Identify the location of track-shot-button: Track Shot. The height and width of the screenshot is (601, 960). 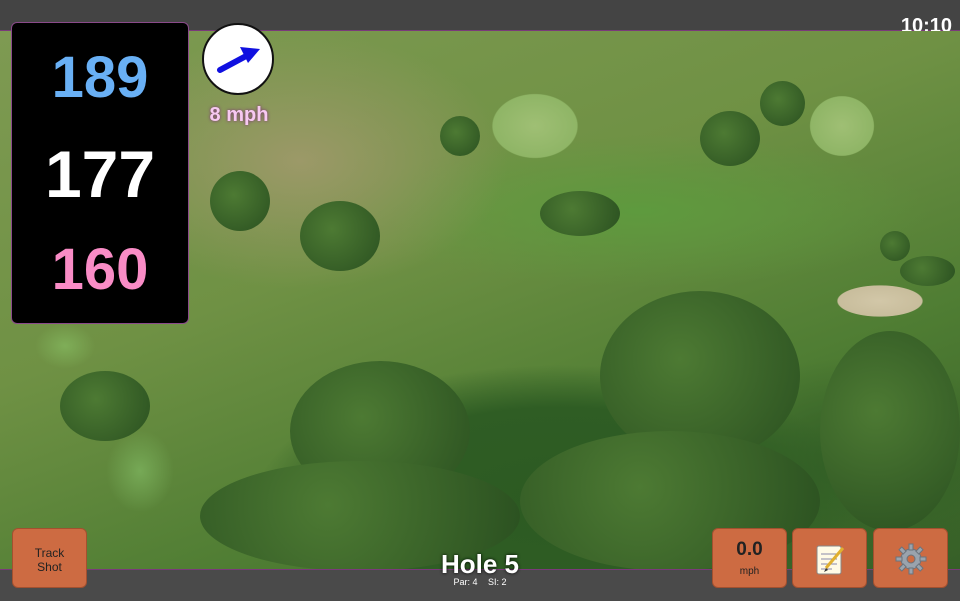
(49, 558).